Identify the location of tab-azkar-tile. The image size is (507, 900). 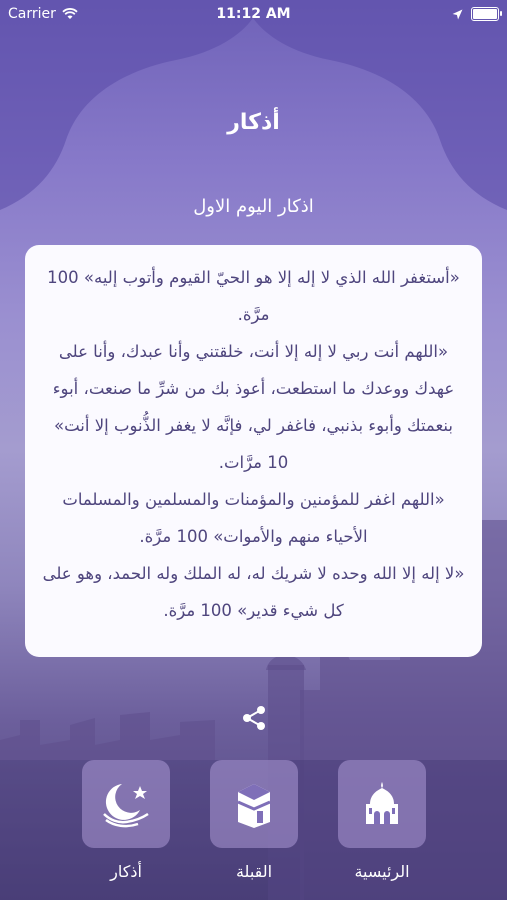
(126, 804).